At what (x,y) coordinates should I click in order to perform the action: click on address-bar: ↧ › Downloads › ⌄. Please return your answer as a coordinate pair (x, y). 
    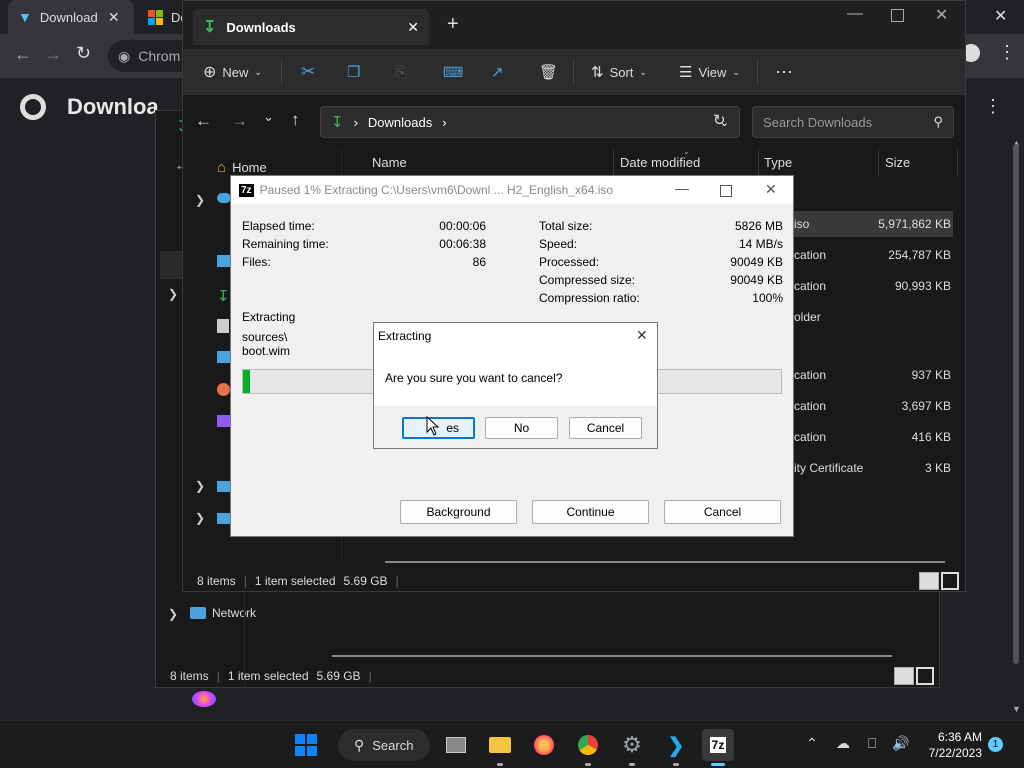
    Looking at the image, I should click on (530, 122).